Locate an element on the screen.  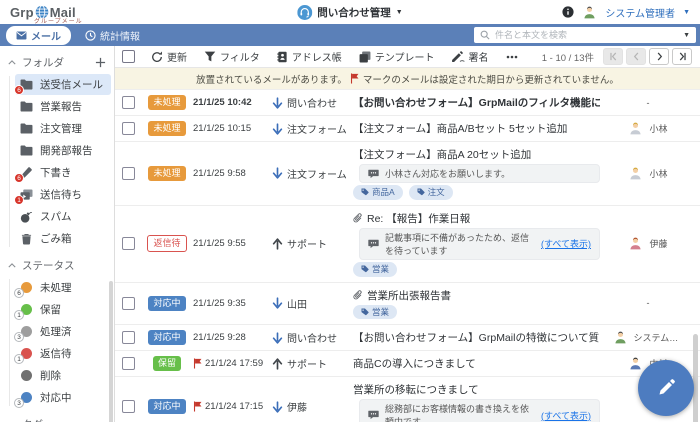
sidebar-folder-item: 1 送信待ち is located at coordinates (62, 194).